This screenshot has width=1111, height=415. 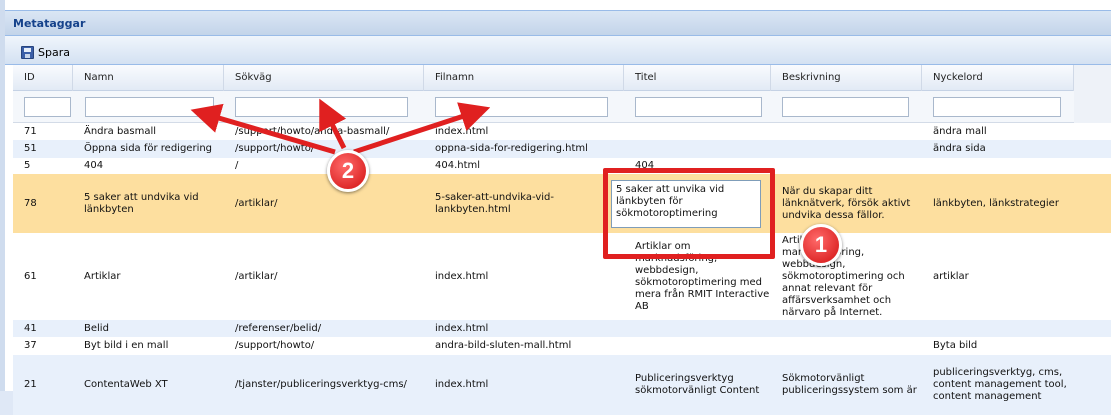 I want to click on arrow-to-filnamn-filter, so click(x=422, y=128).